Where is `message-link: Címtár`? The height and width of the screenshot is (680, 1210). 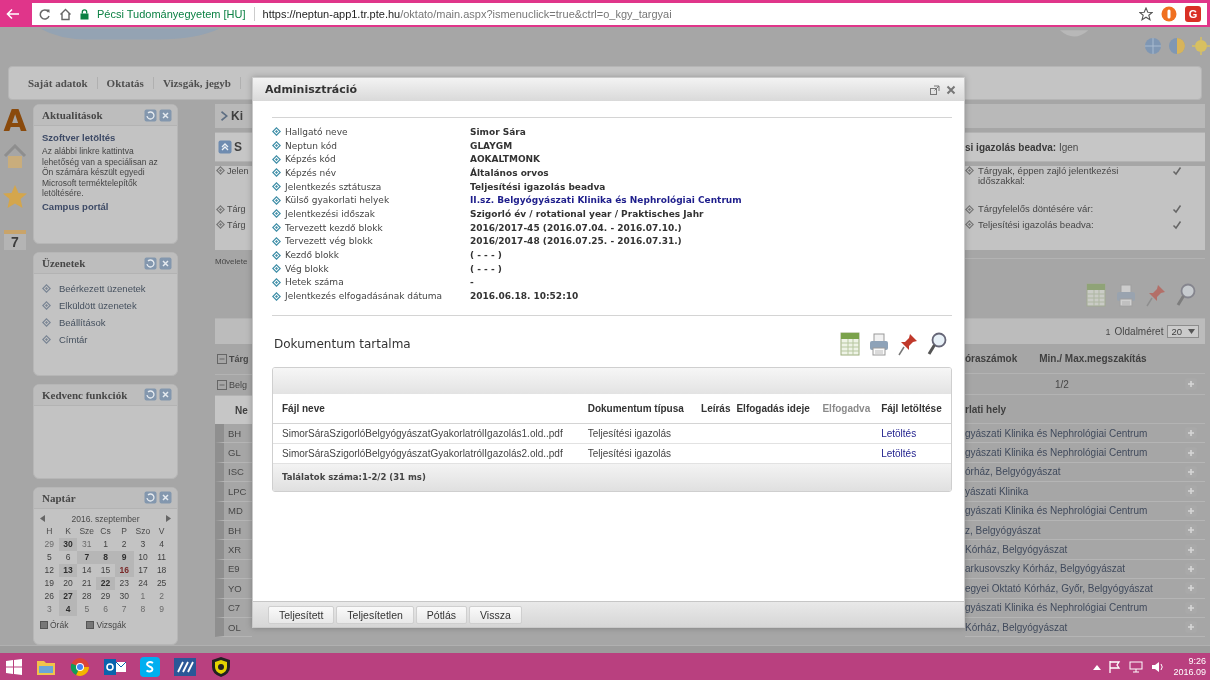
message-link: Címtár is located at coordinates (73, 340).